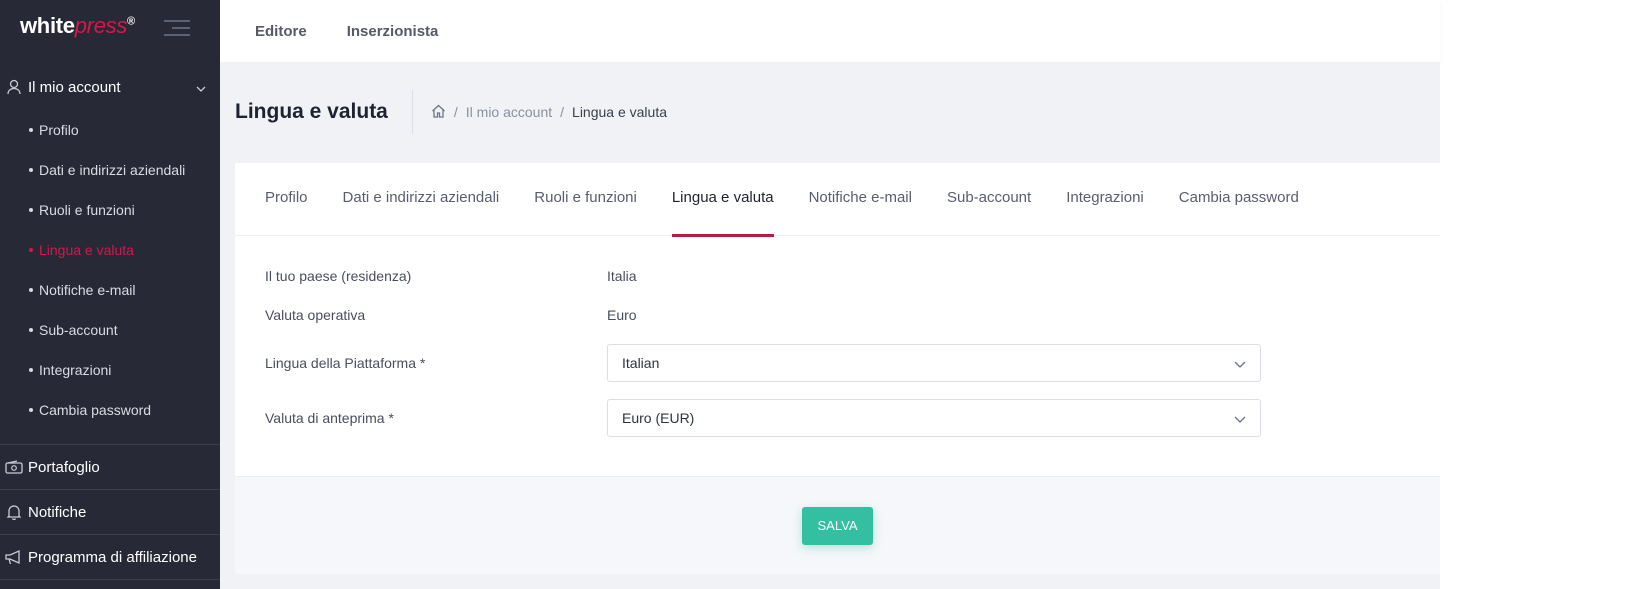  What do you see at coordinates (74, 87) in the screenshot?
I see `sidebar-group-title: Il mio account` at bounding box center [74, 87].